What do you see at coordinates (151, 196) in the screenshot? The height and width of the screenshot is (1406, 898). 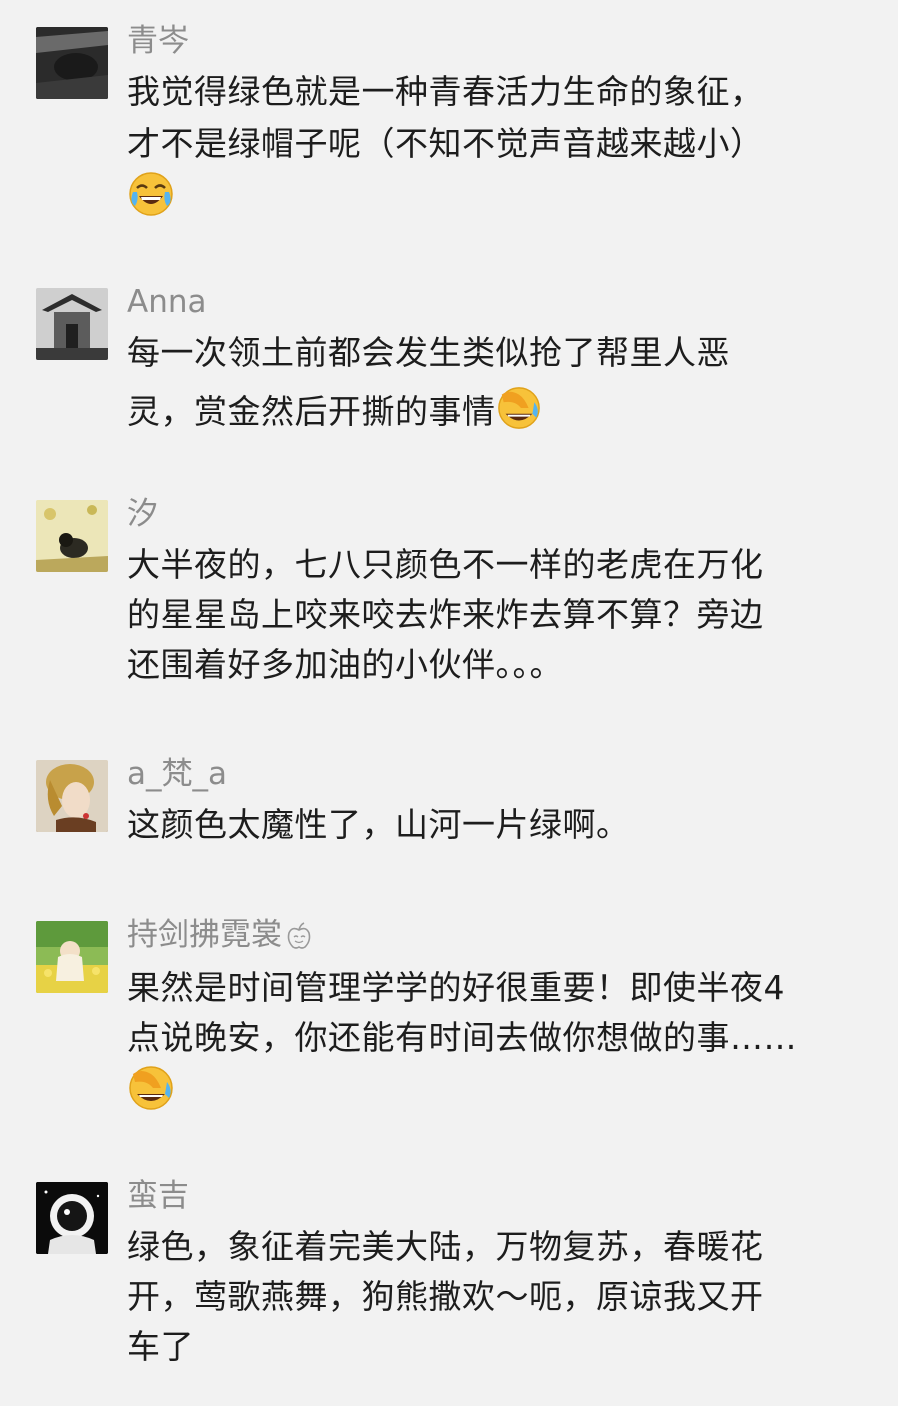 I see `joy-tears-emoji` at bounding box center [151, 196].